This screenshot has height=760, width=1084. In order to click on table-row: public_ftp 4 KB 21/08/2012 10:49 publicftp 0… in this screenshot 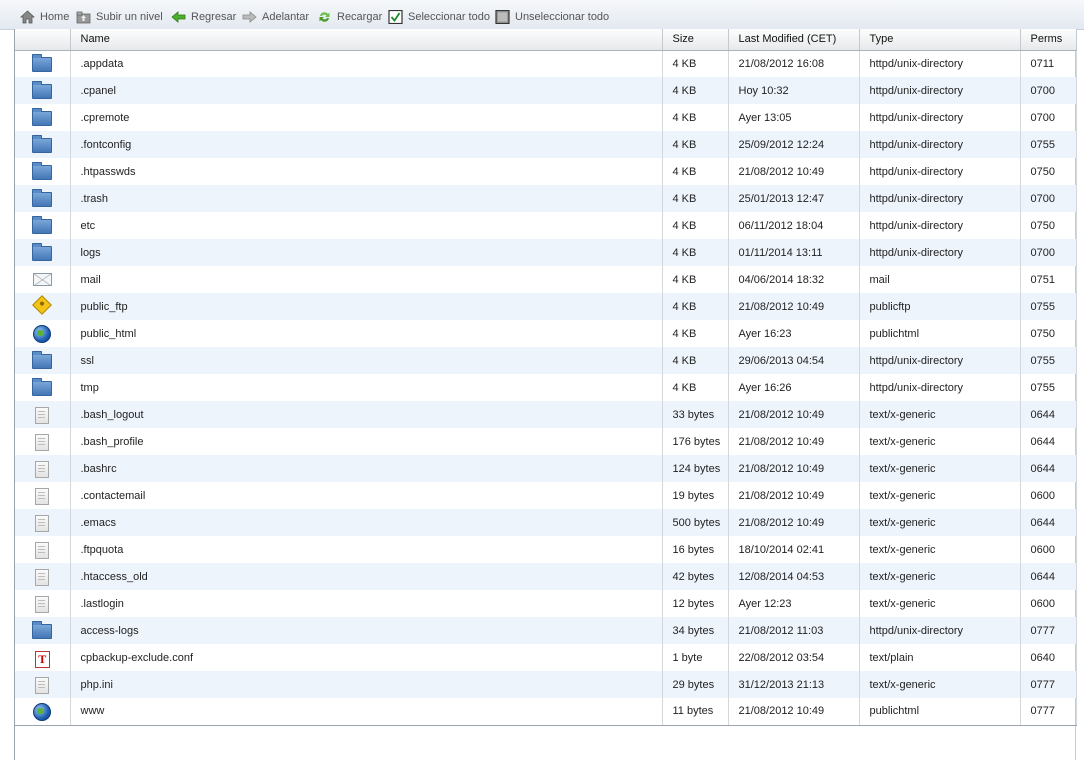, I will do `click(546, 306)`.